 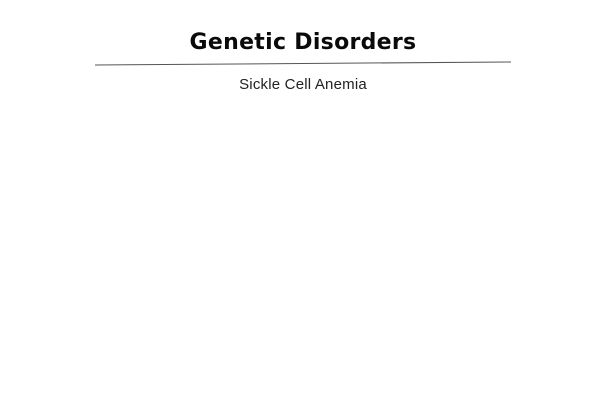 I want to click on title-divider, so click(x=303, y=63).